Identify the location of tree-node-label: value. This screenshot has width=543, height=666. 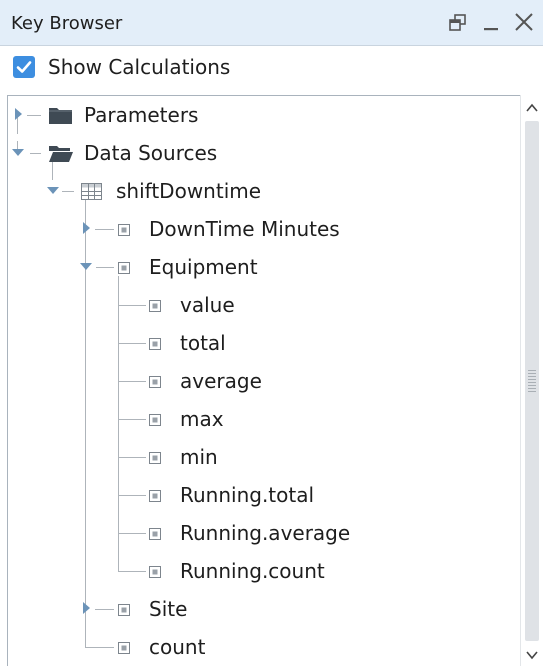
(207, 305).